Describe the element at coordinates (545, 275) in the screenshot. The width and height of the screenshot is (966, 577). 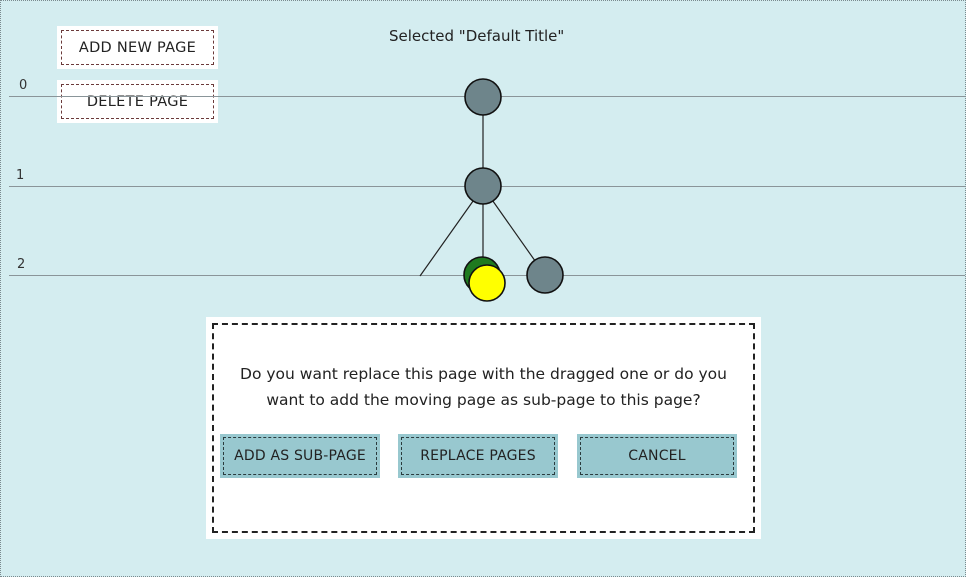
I see `page-node-right` at that location.